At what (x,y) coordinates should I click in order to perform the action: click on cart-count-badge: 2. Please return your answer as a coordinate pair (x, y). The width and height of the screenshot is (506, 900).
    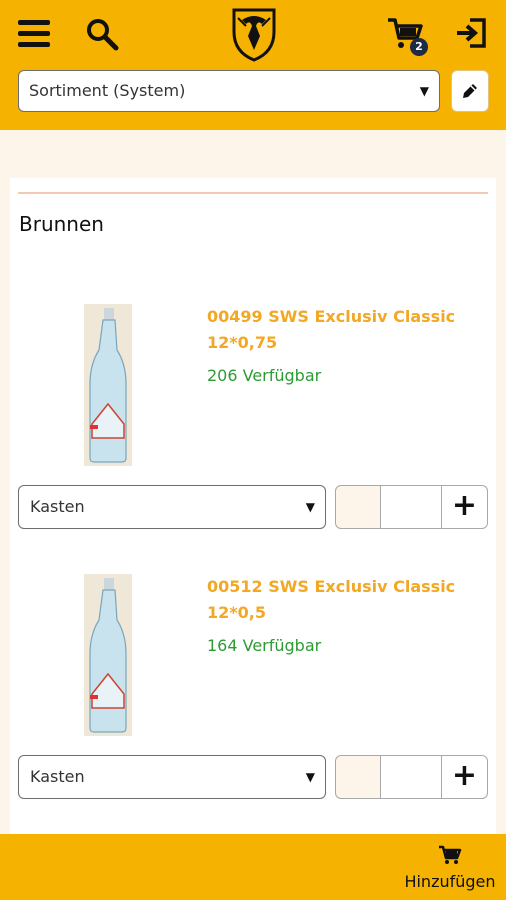
    Looking at the image, I should click on (419, 47).